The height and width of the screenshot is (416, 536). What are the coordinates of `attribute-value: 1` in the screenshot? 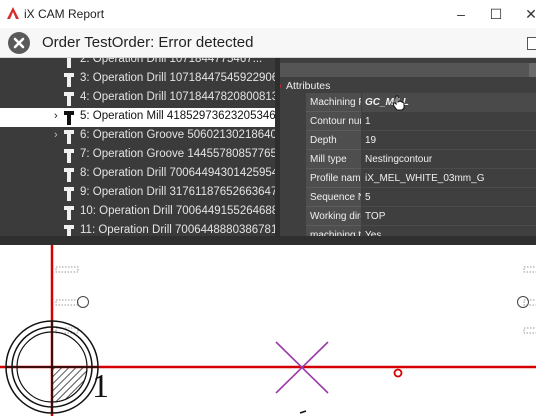 It's located at (449, 121).